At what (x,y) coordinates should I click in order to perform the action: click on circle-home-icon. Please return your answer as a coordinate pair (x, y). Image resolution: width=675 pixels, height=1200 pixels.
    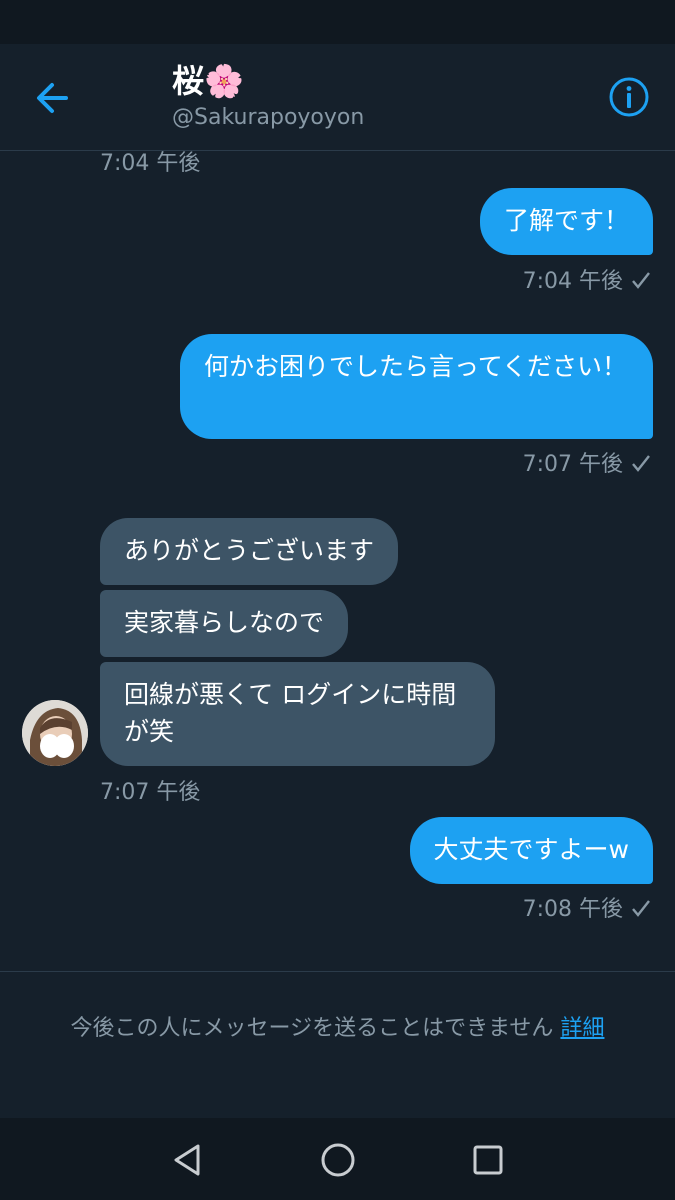
    Looking at the image, I should click on (338, 1160).